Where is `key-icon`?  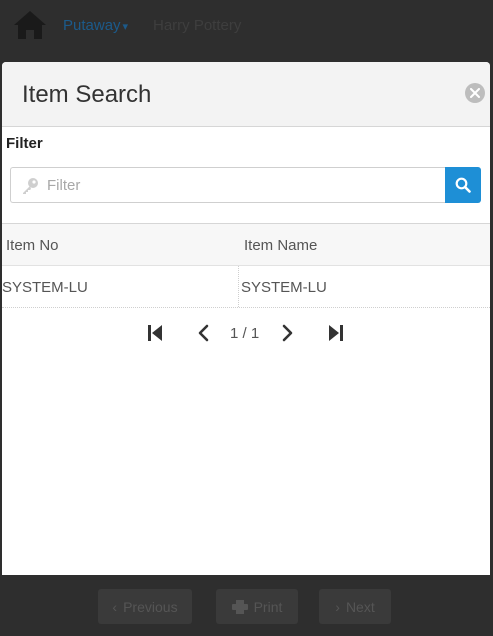 key-icon is located at coordinates (30, 186).